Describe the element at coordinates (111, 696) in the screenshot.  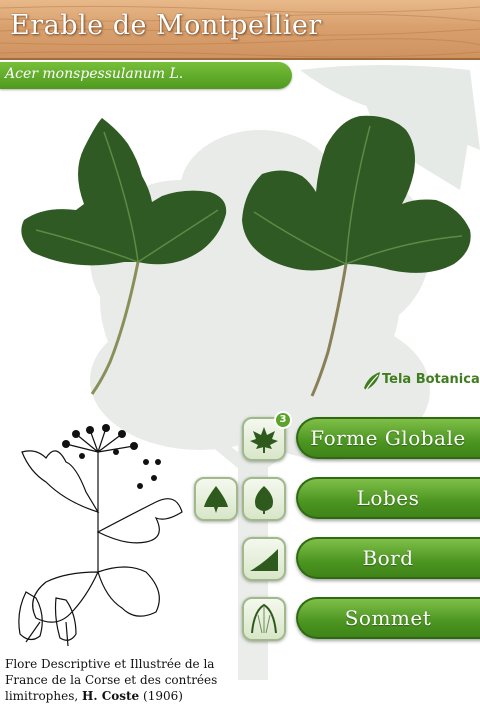
I see `caption-author: H. Coste` at that location.